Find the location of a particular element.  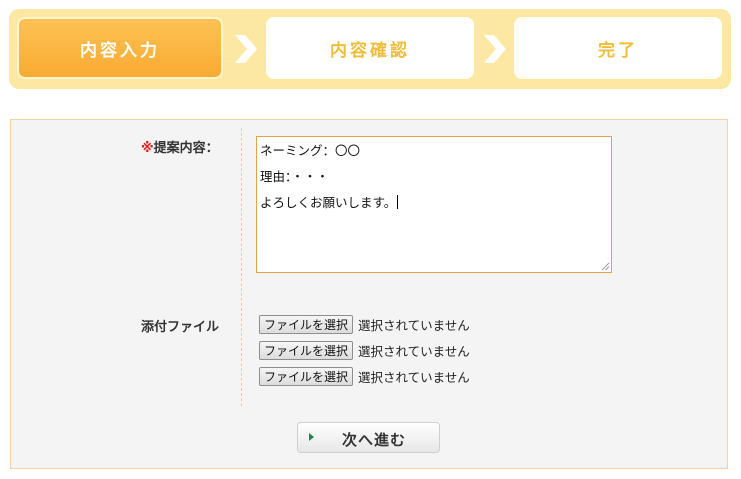

file-input-3: ファイルを選択 選択されていません is located at coordinates (364, 376).